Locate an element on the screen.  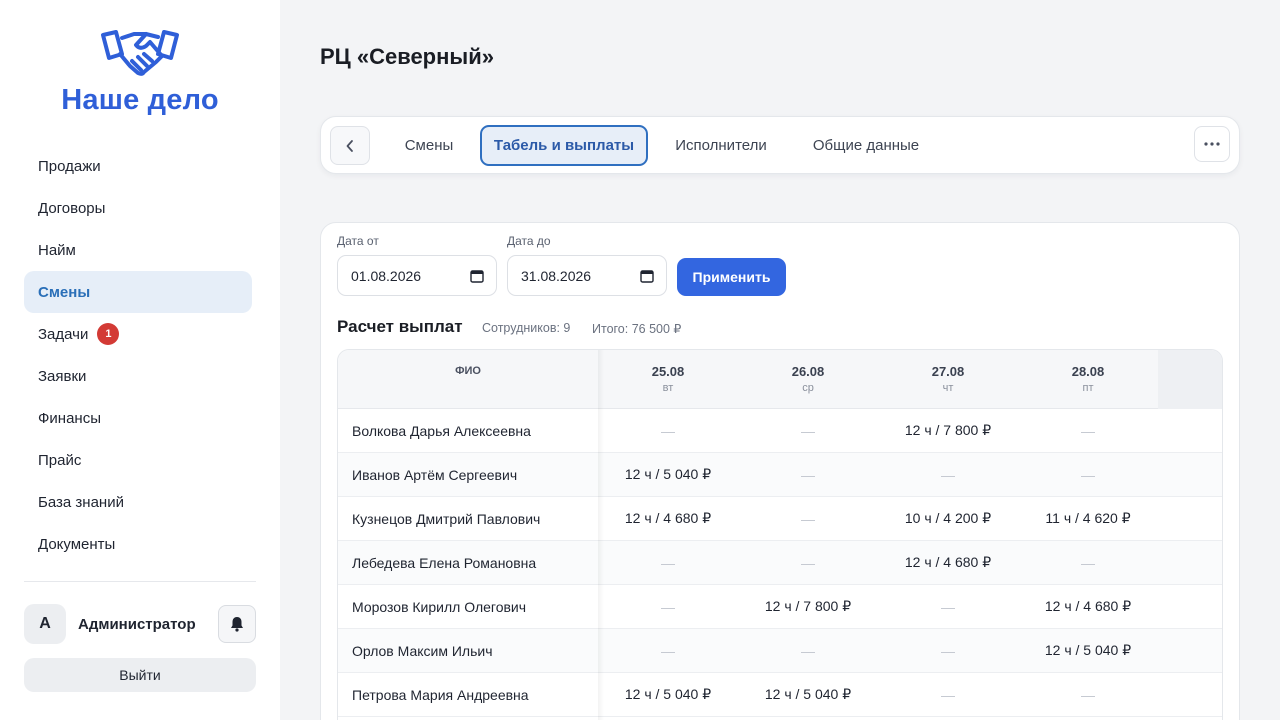
bell-icon is located at coordinates (237, 624).